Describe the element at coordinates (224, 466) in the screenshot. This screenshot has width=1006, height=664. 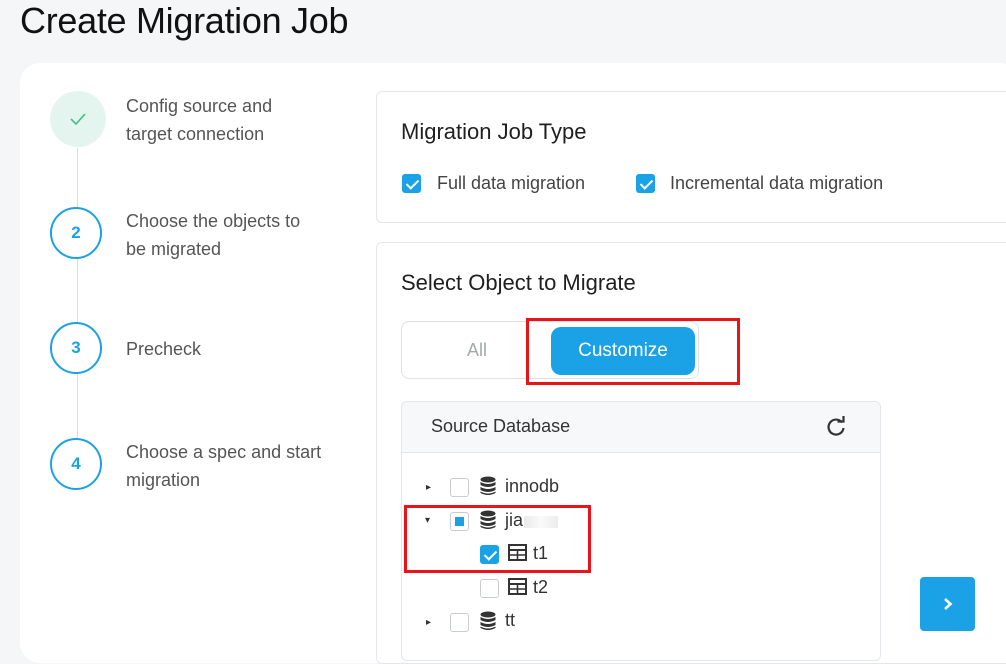
I see `step-4-label: Choose a spec and start migration` at that location.